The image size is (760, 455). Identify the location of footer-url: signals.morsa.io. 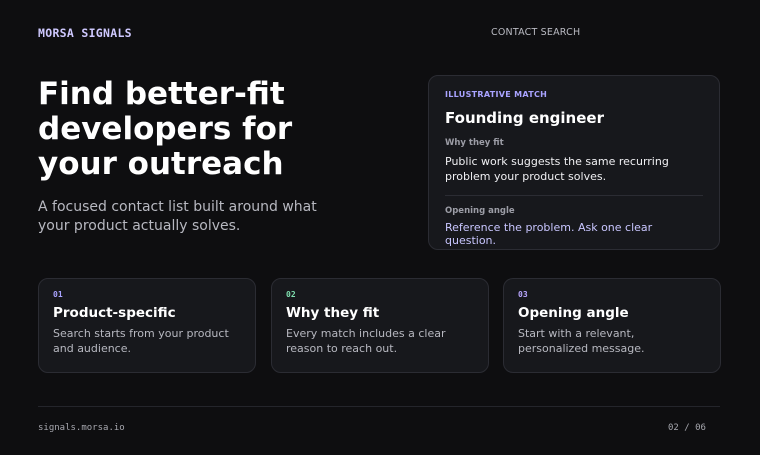
(81, 428).